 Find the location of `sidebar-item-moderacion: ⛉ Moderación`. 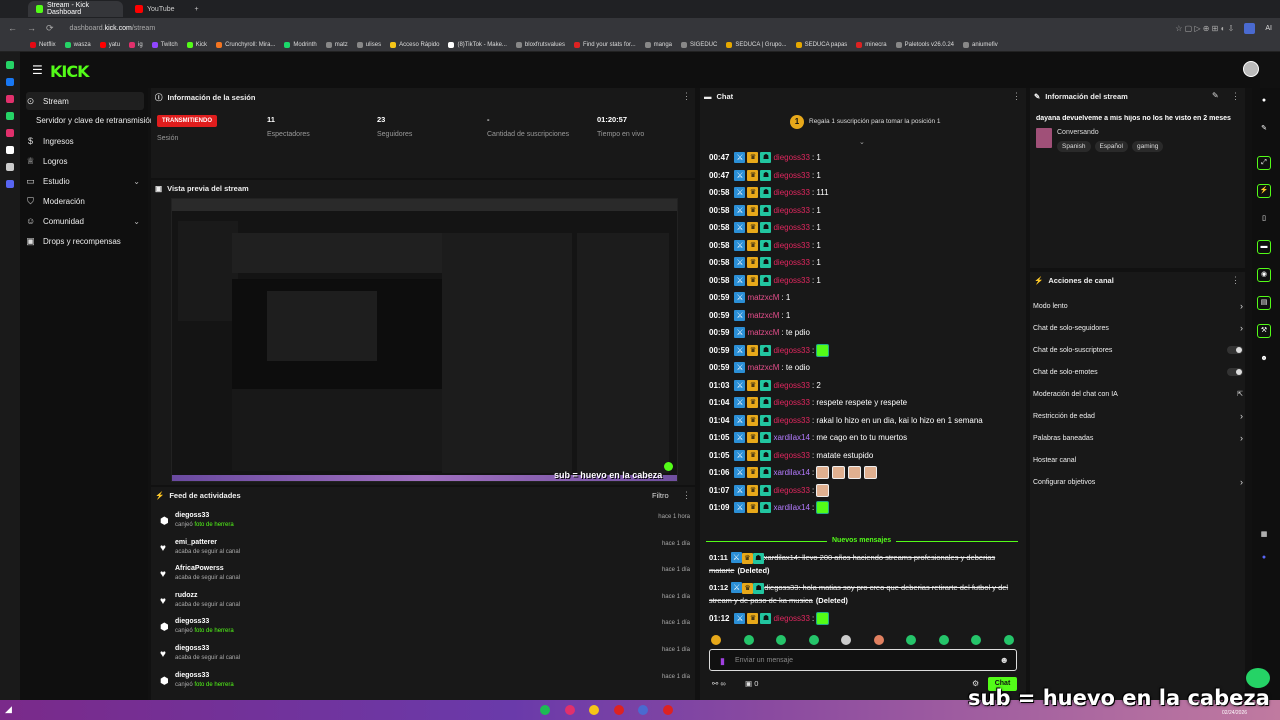

sidebar-item-moderacion: ⛉ Moderación is located at coordinates (85, 201).